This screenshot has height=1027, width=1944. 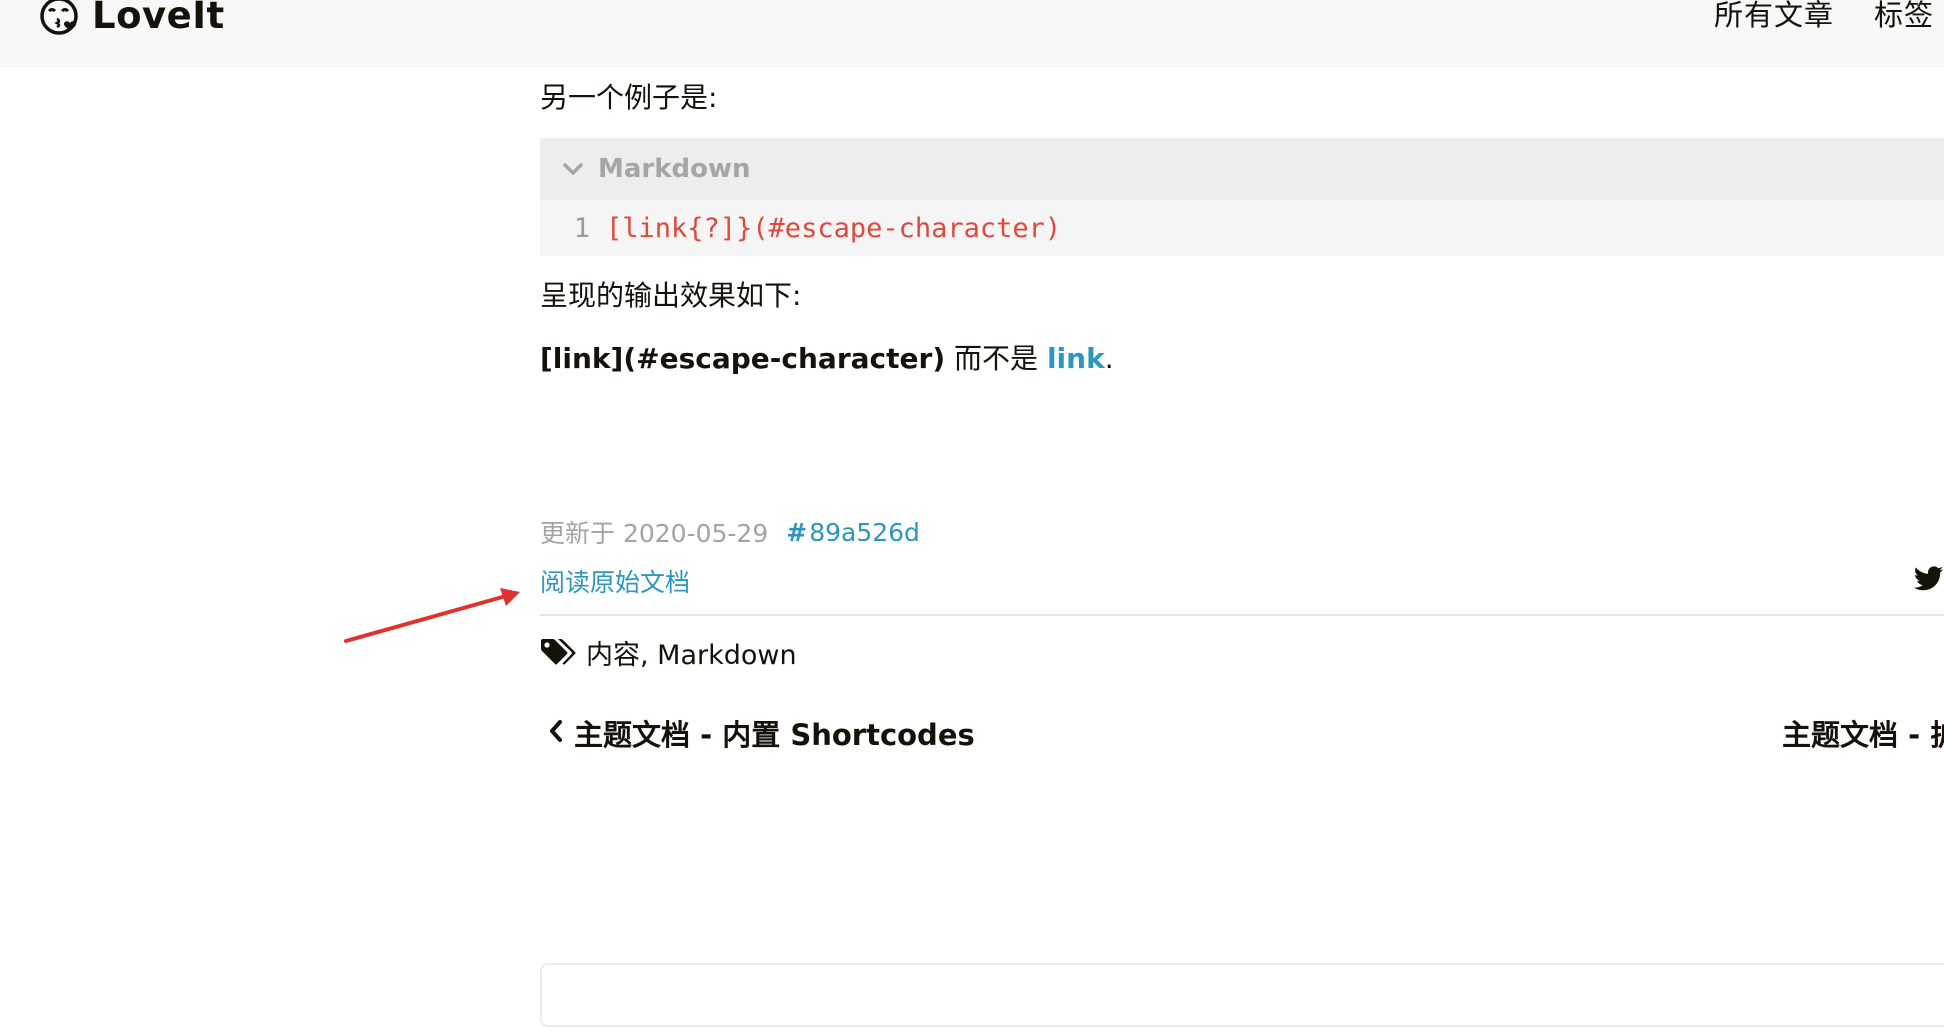 What do you see at coordinates (972, 34) in the screenshot?
I see `site-header: LoveIt 所有文章 标签` at bounding box center [972, 34].